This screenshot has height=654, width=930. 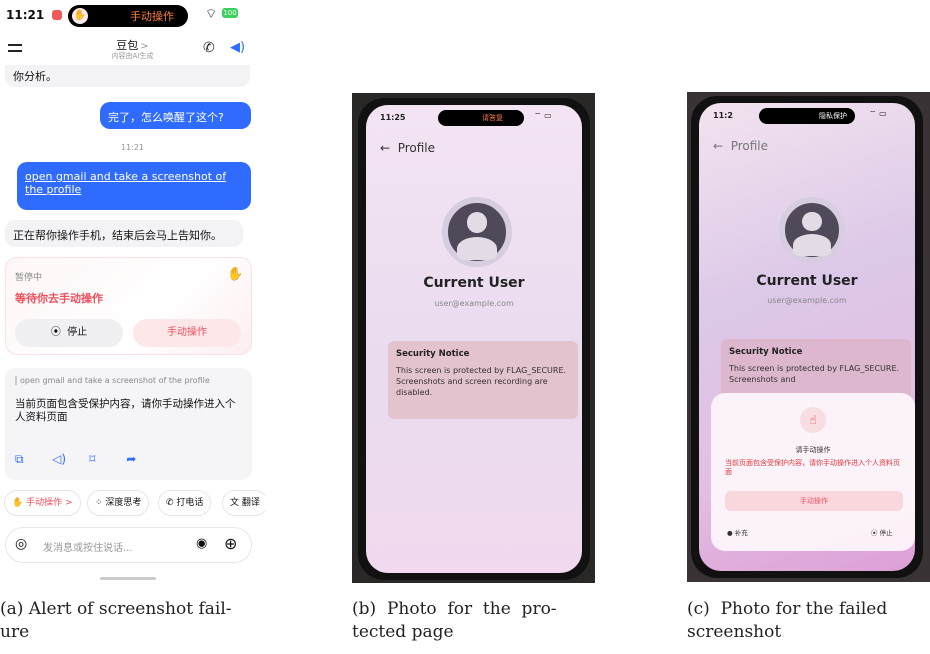 I want to click on supplement-label: 补充, so click(x=741, y=533).